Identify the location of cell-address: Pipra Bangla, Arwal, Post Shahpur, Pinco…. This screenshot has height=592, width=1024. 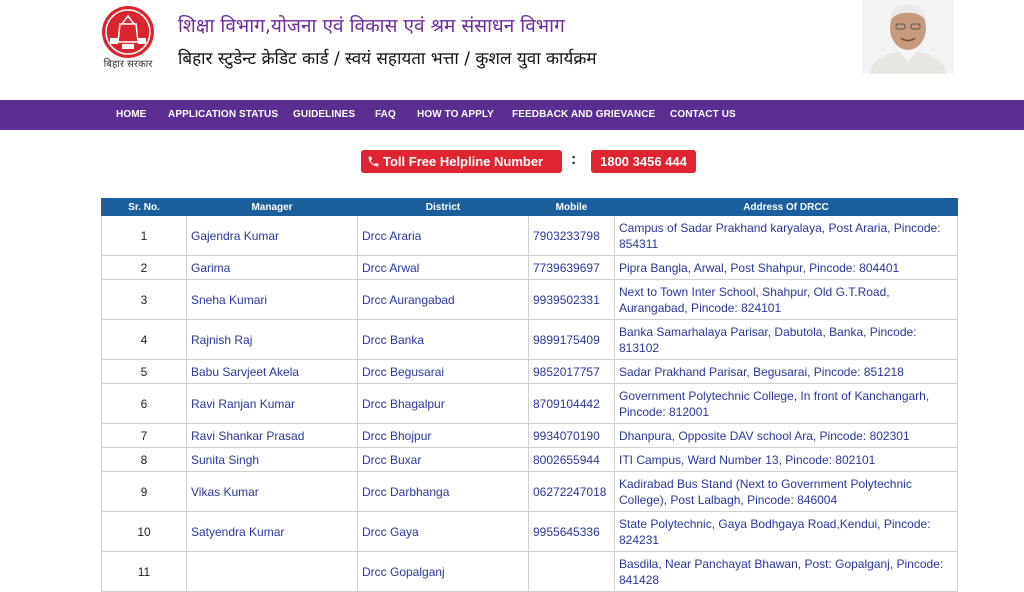
(786, 267).